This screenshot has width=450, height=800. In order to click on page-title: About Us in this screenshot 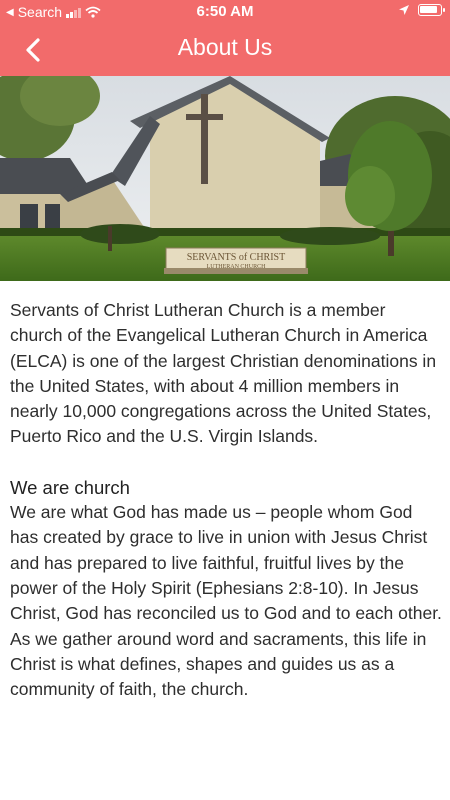, I will do `click(225, 47)`.